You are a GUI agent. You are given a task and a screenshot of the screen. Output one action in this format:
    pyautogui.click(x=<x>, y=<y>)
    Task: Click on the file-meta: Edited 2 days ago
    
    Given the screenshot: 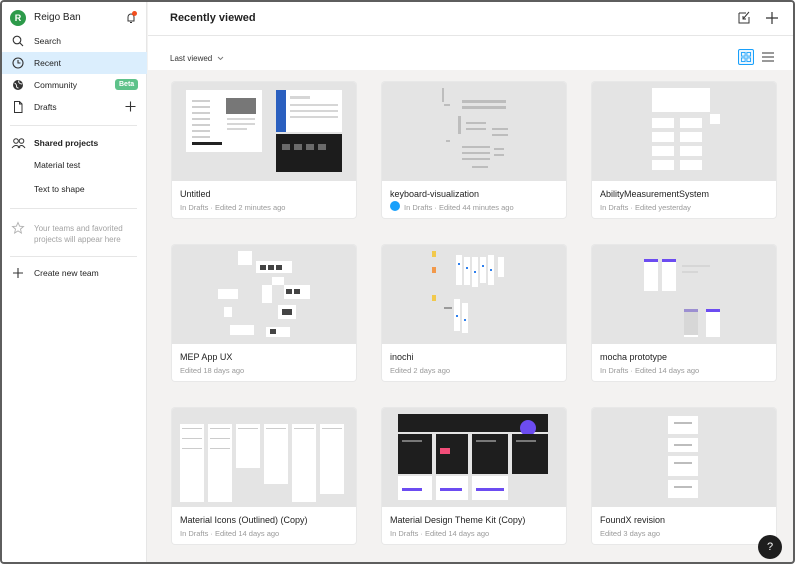 What is the action you would take?
    pyautogui.click(x=420, y=370)
    